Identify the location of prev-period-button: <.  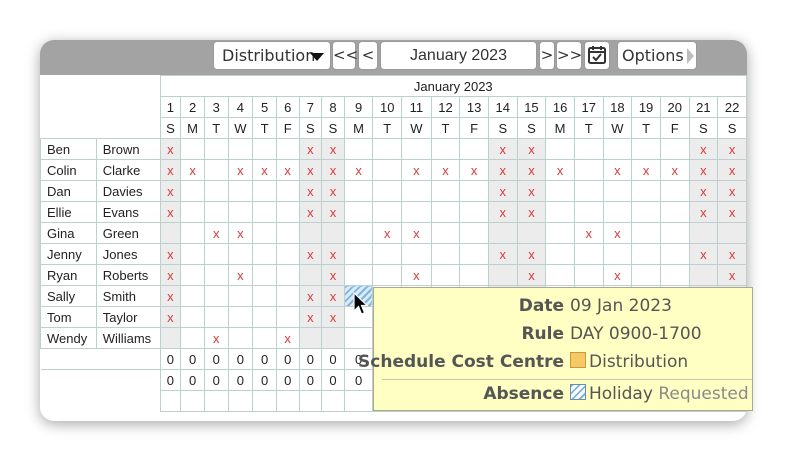
(368, 55).